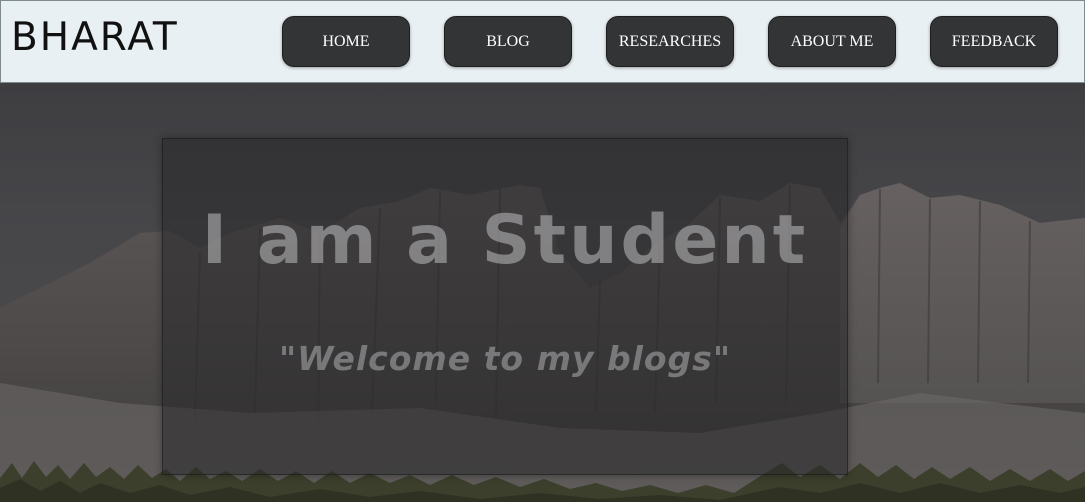 Image resolution: width=1085 pixels, height=502 pixels. Describe the element at coordinates (670, 41) in the screenshot. I see `nav-researches-button: RESEARCHES` at that location.